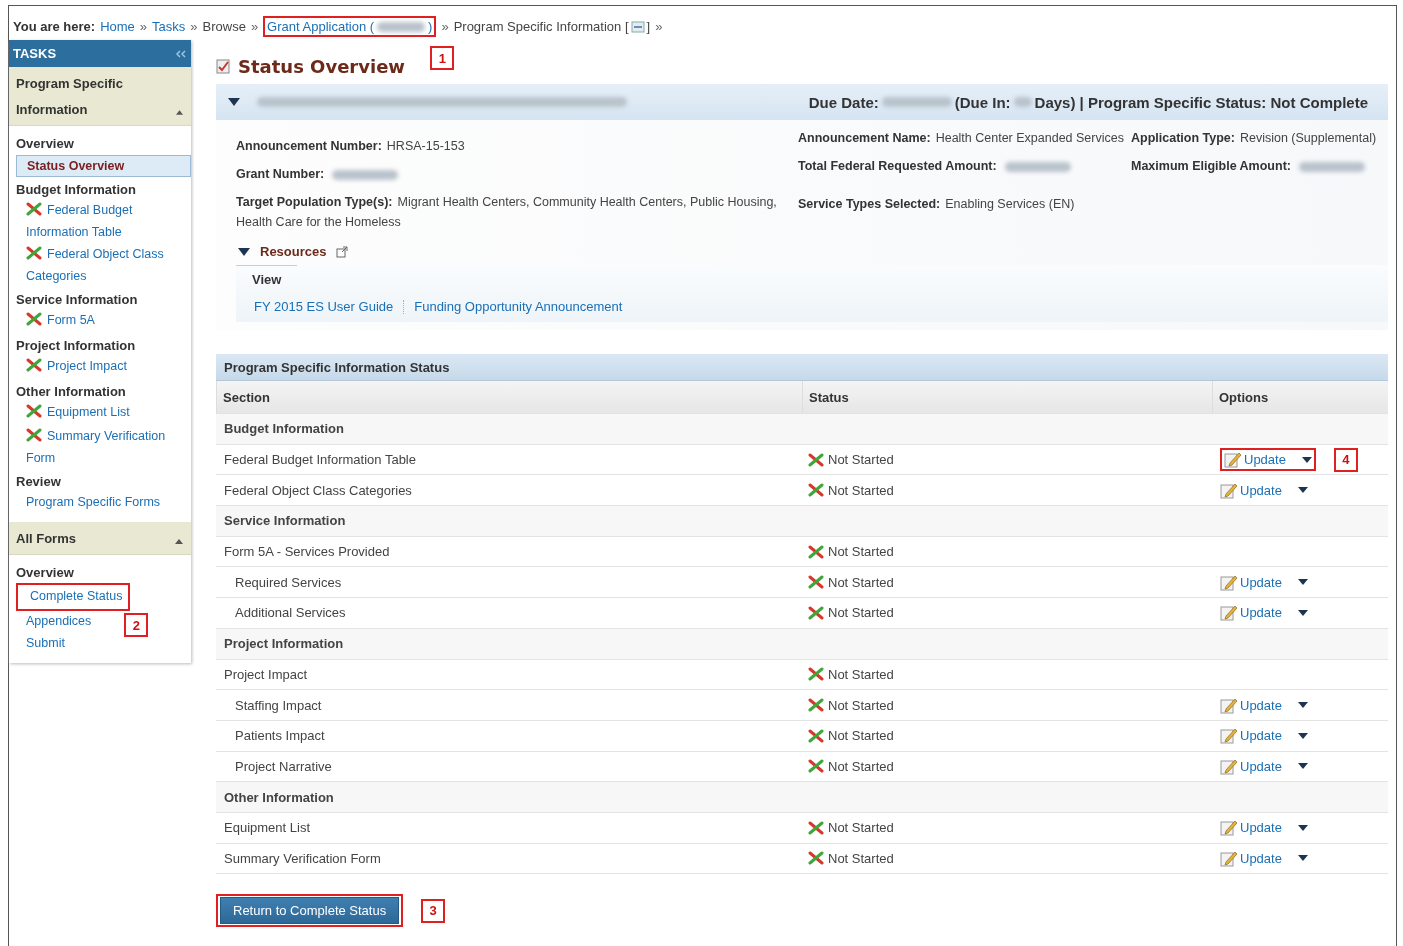 The image size is (1403, 946). What do you see at coordinates (73, 597) in the screenshot?
I see `sidebar-link: Complete Status` at bounding box center [73, 597].